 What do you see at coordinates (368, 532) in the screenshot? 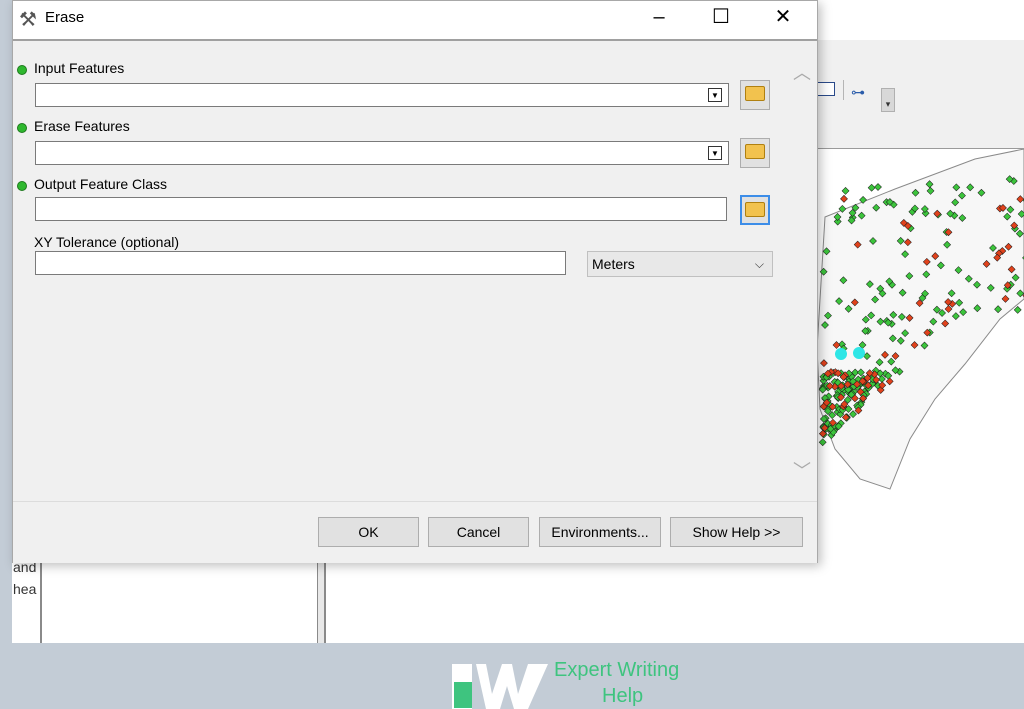
I see `ok-button: OK` at bounding box center [368, 532].